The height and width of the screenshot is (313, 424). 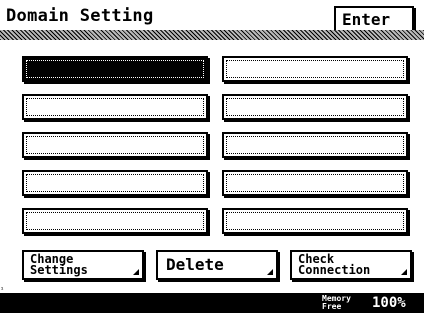 I want to click on check-connection-button: Check Connection, so click(x=351, y=265).